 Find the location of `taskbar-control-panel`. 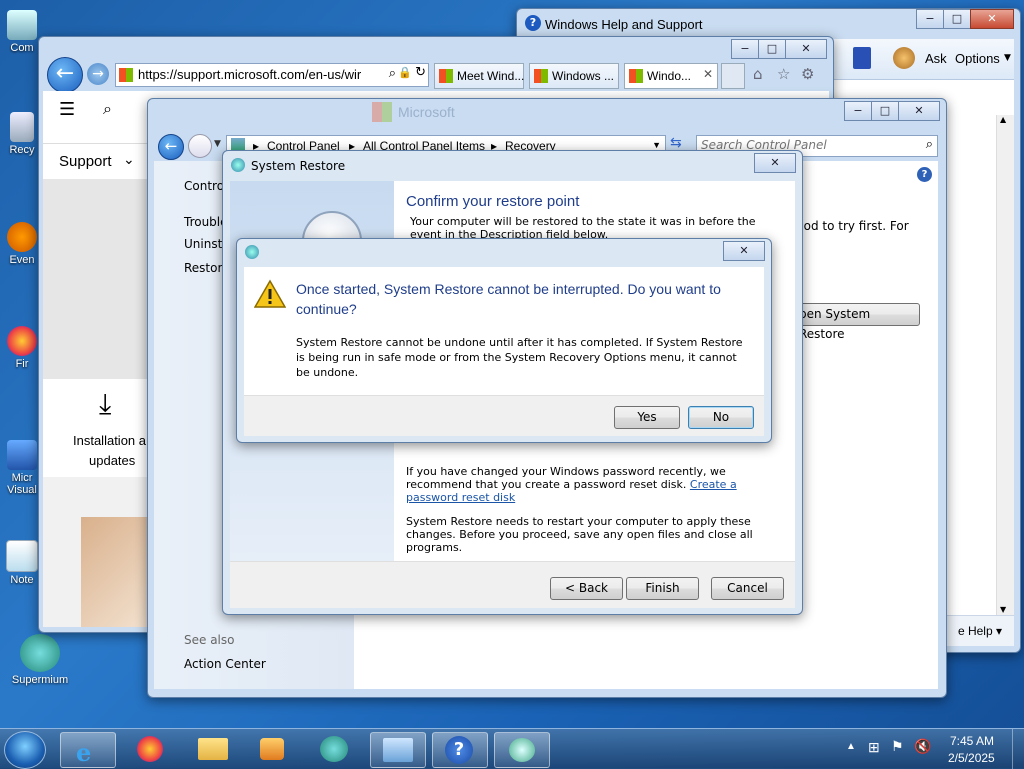

taskbar-control-panel is located at coordinates (398, 750).